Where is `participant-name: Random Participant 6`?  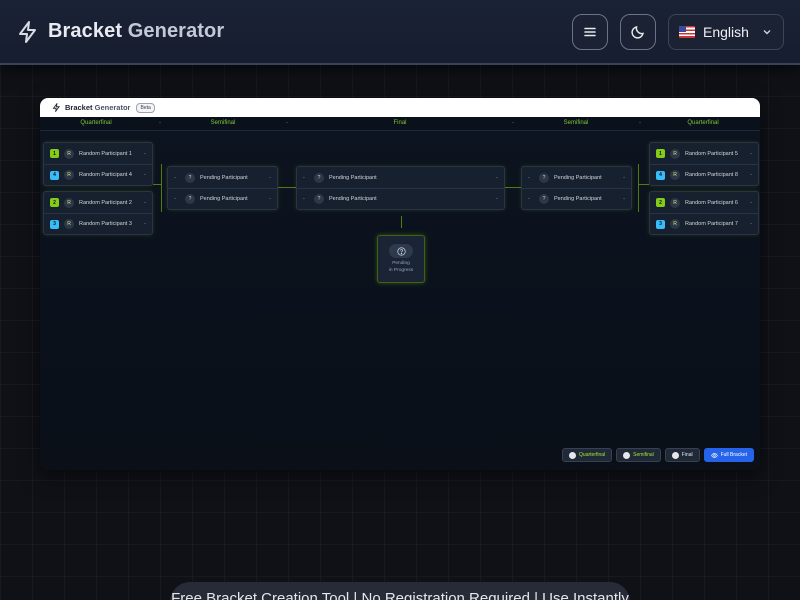 participant-name: Random Participant 6 is located at coordinates (711, 202).